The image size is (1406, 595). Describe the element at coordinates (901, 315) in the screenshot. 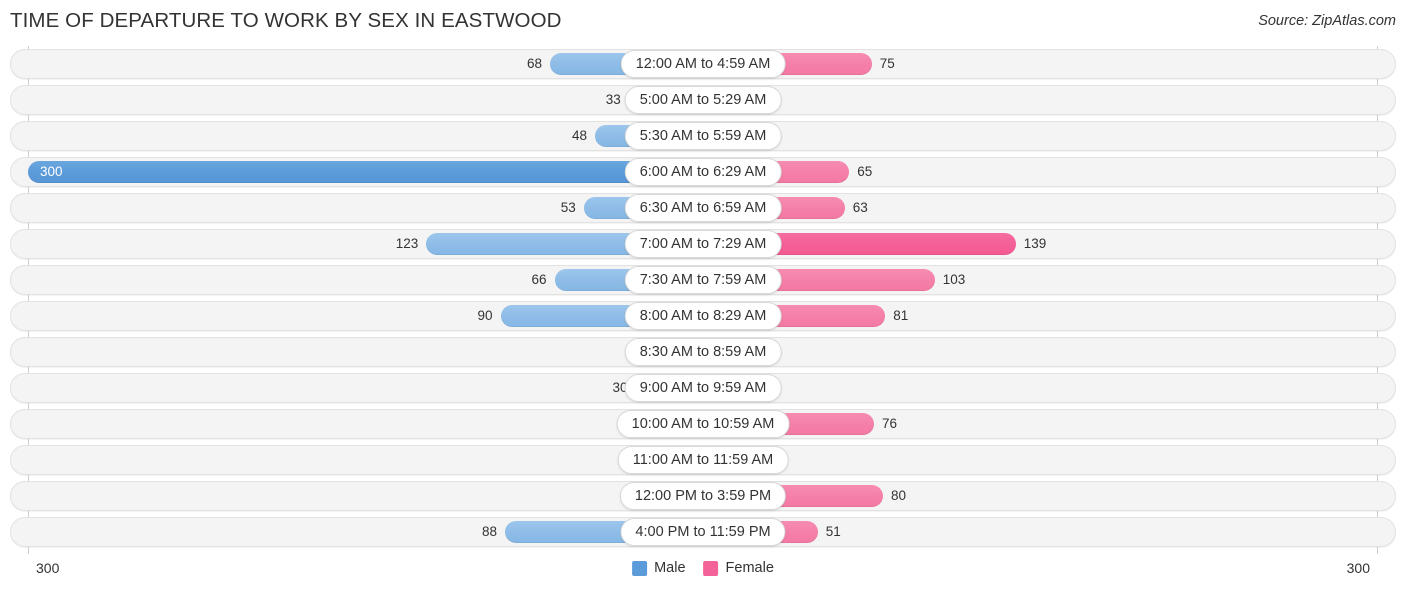

I see `value-label-female: 81` at that location.